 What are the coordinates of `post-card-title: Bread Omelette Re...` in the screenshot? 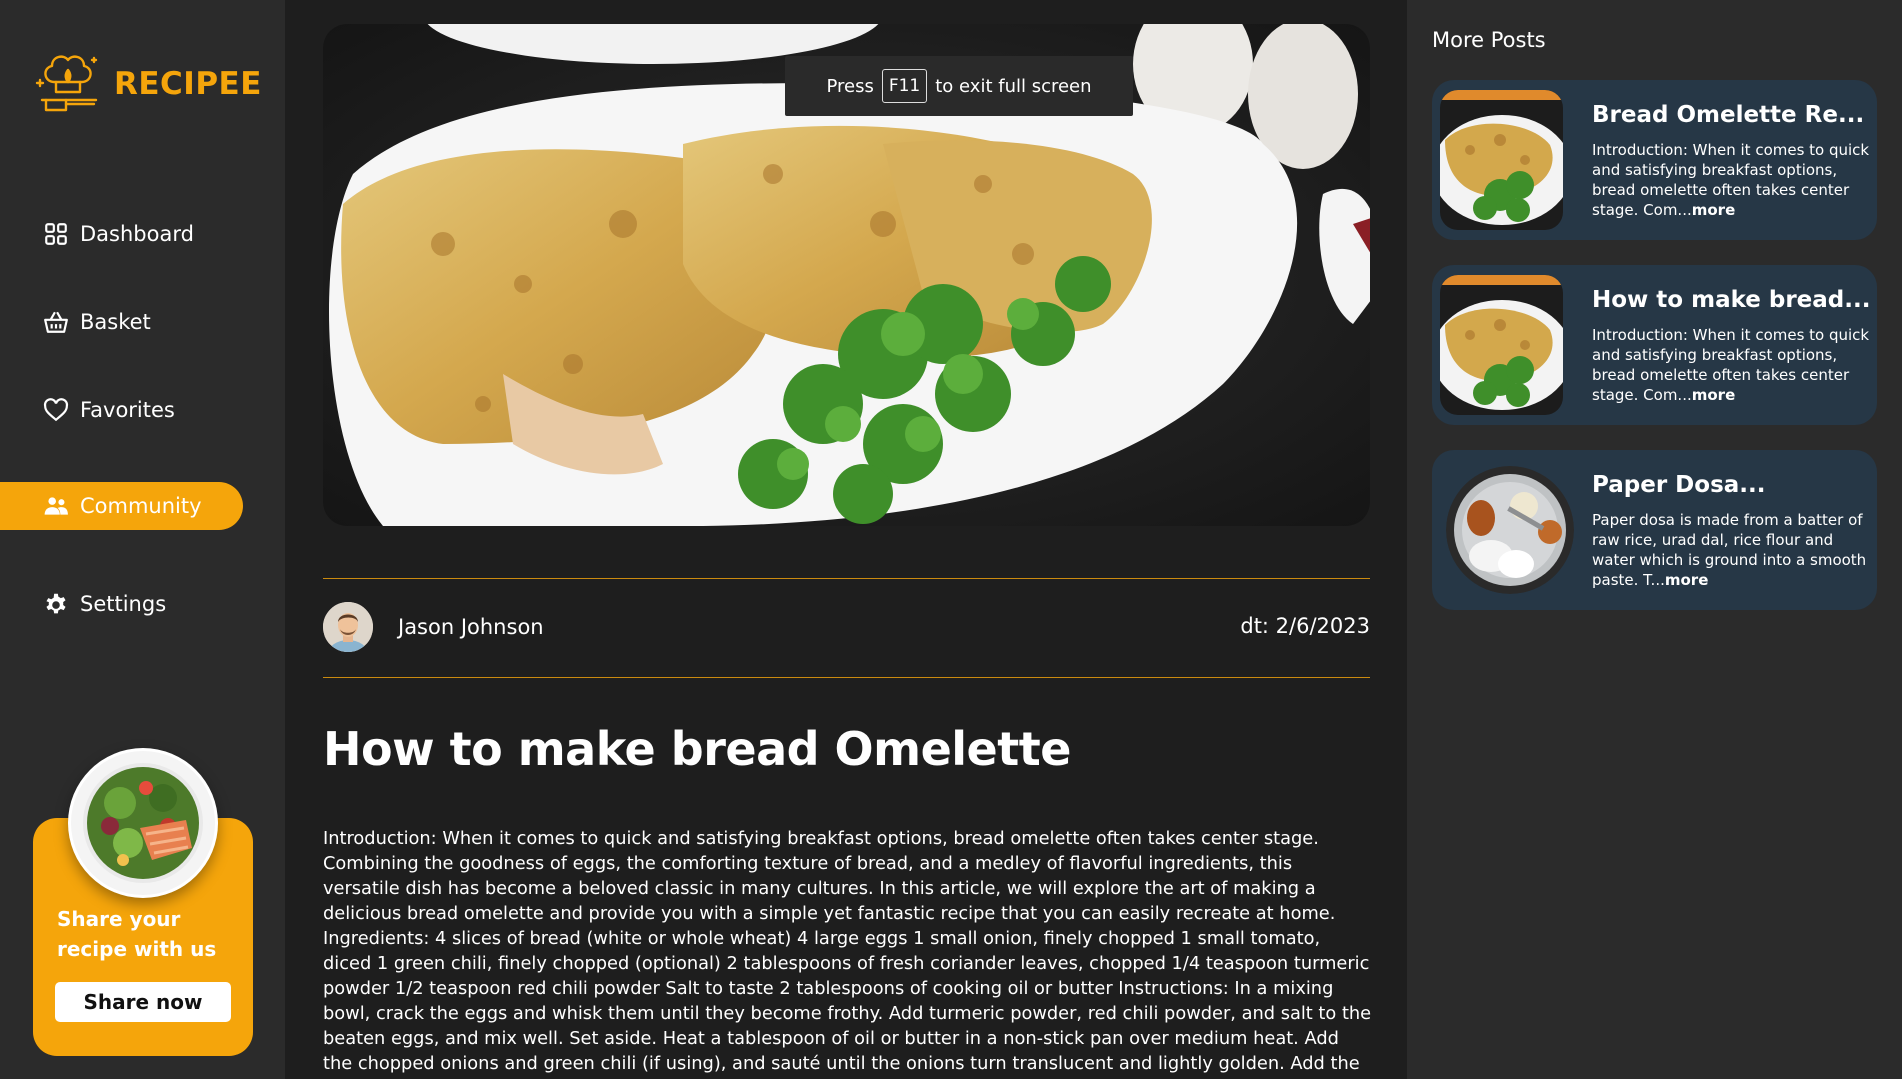 It's located at (1728, 115).